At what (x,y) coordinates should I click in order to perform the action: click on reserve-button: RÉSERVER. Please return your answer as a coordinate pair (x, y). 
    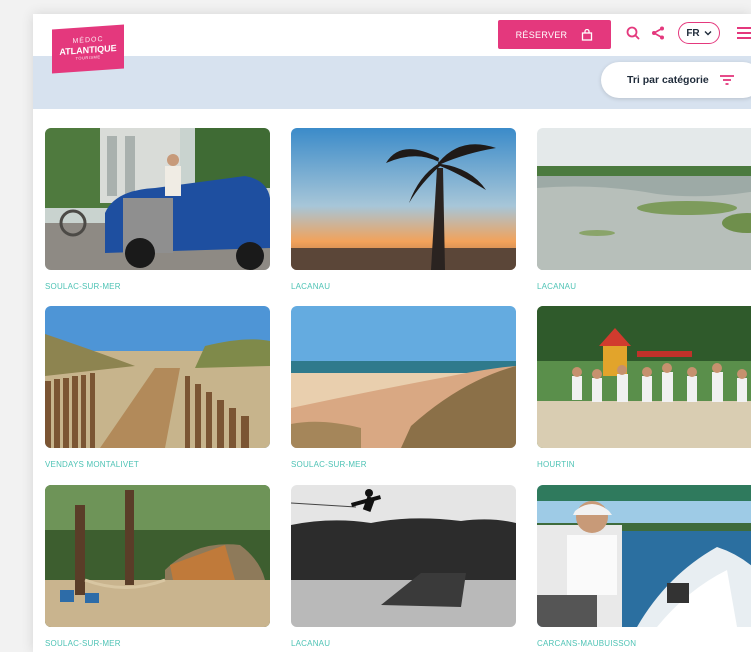
    Looking at the image, I should click on (554, 34).